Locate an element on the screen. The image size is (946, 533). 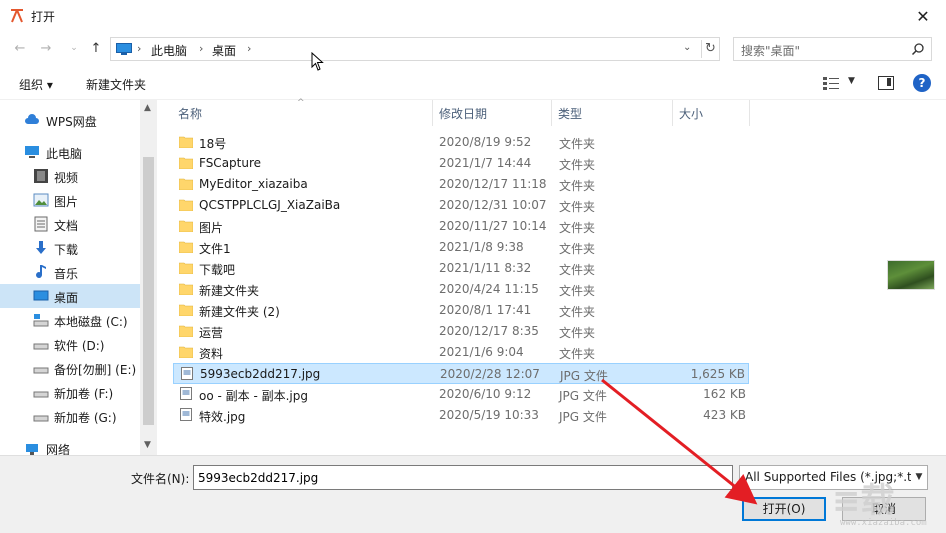
file-row: QCSTPPLCLGJ_XiaZaiBa 2020/12/31 10:07 文件夹 is located at coordinates (461, 205).